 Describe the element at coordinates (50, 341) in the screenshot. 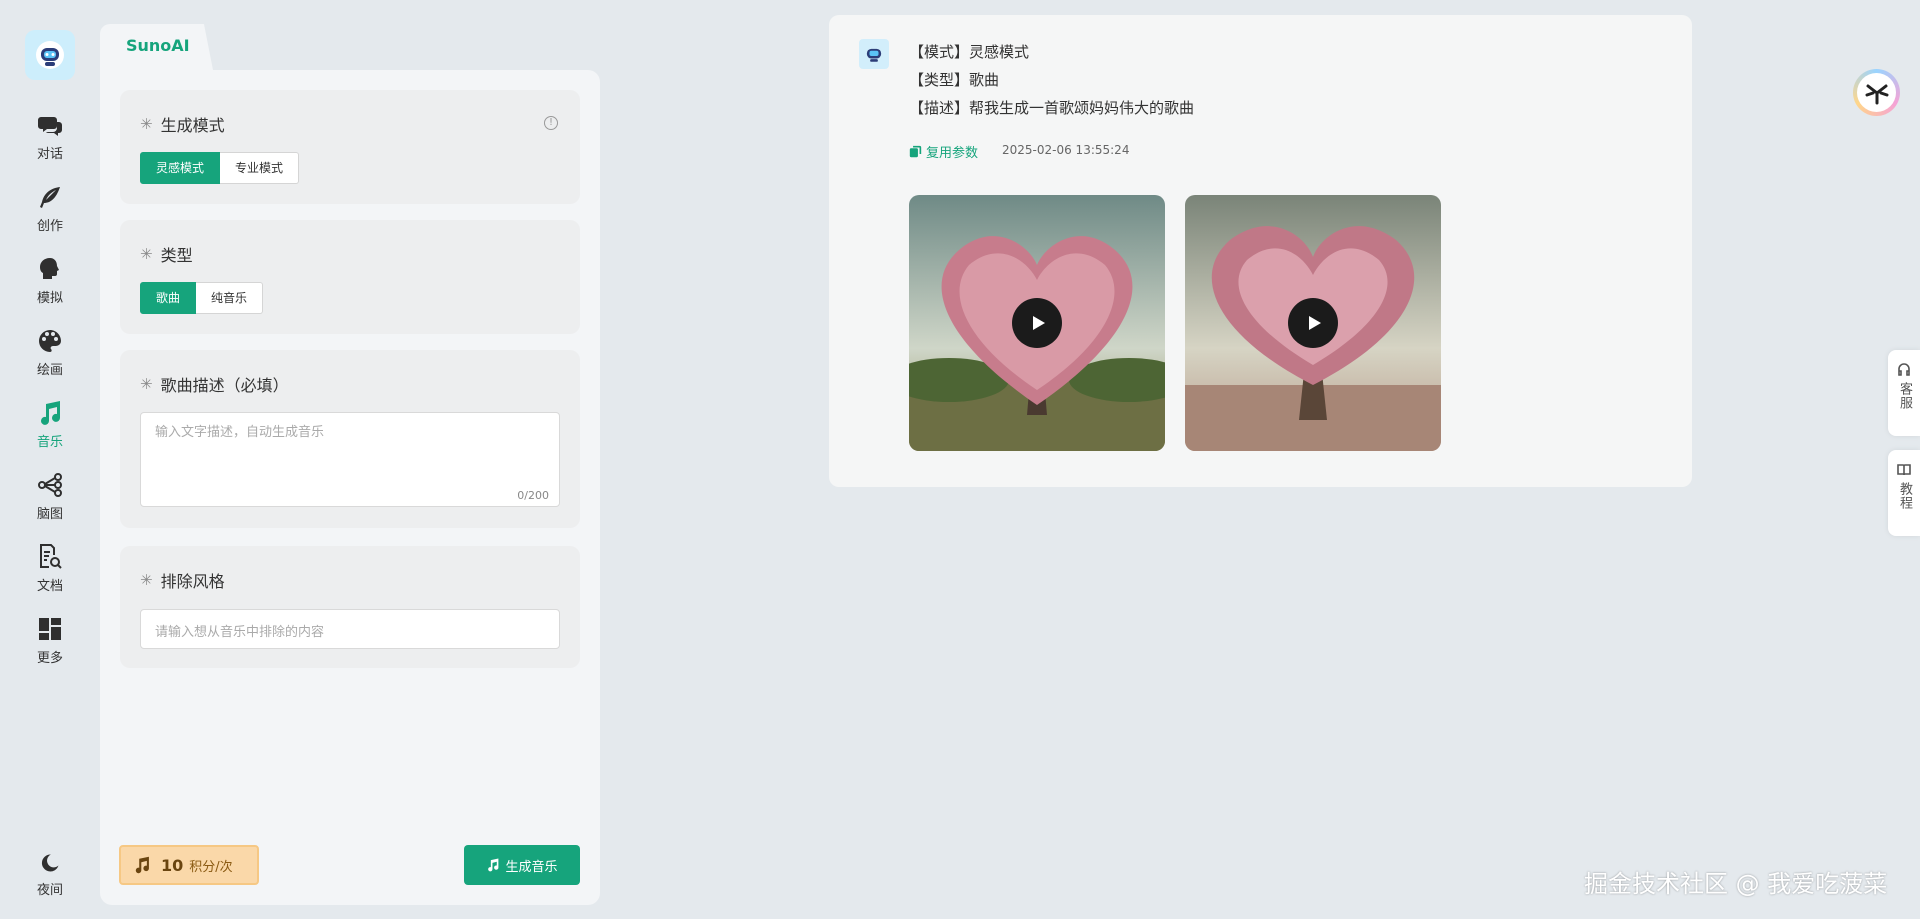

I see `palette-icon` at that location.